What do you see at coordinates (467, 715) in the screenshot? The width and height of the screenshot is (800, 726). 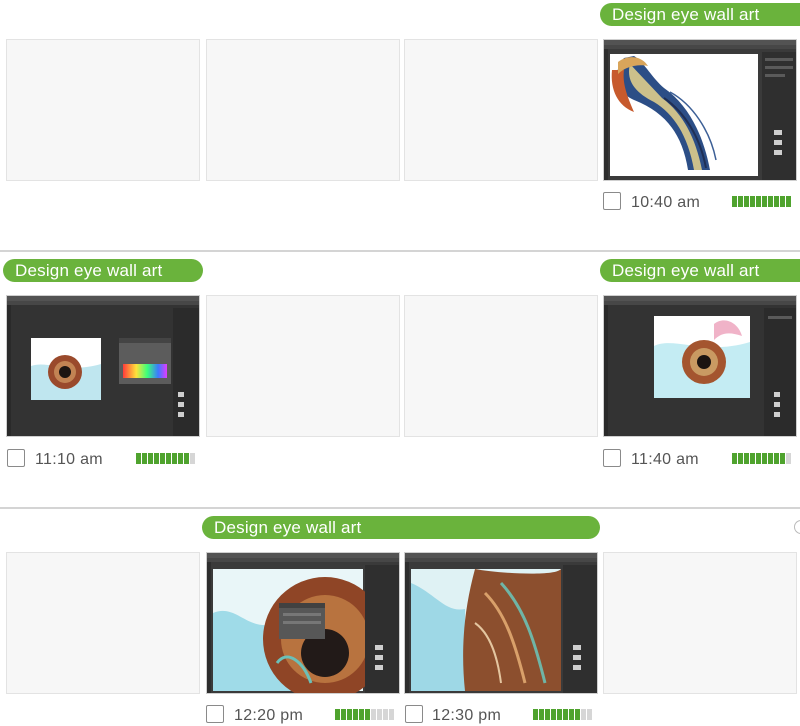 I see `capture-time: 12:30 pm` at bounding box center [467, 715].